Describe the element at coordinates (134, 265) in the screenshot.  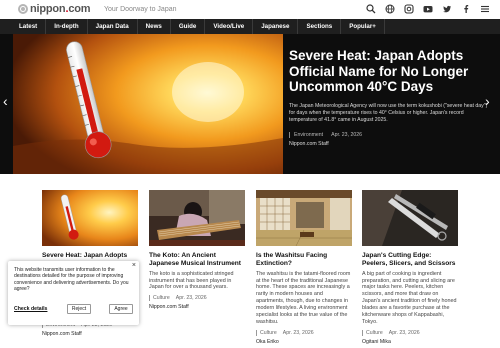
I see `close-icon: ×` at that location.